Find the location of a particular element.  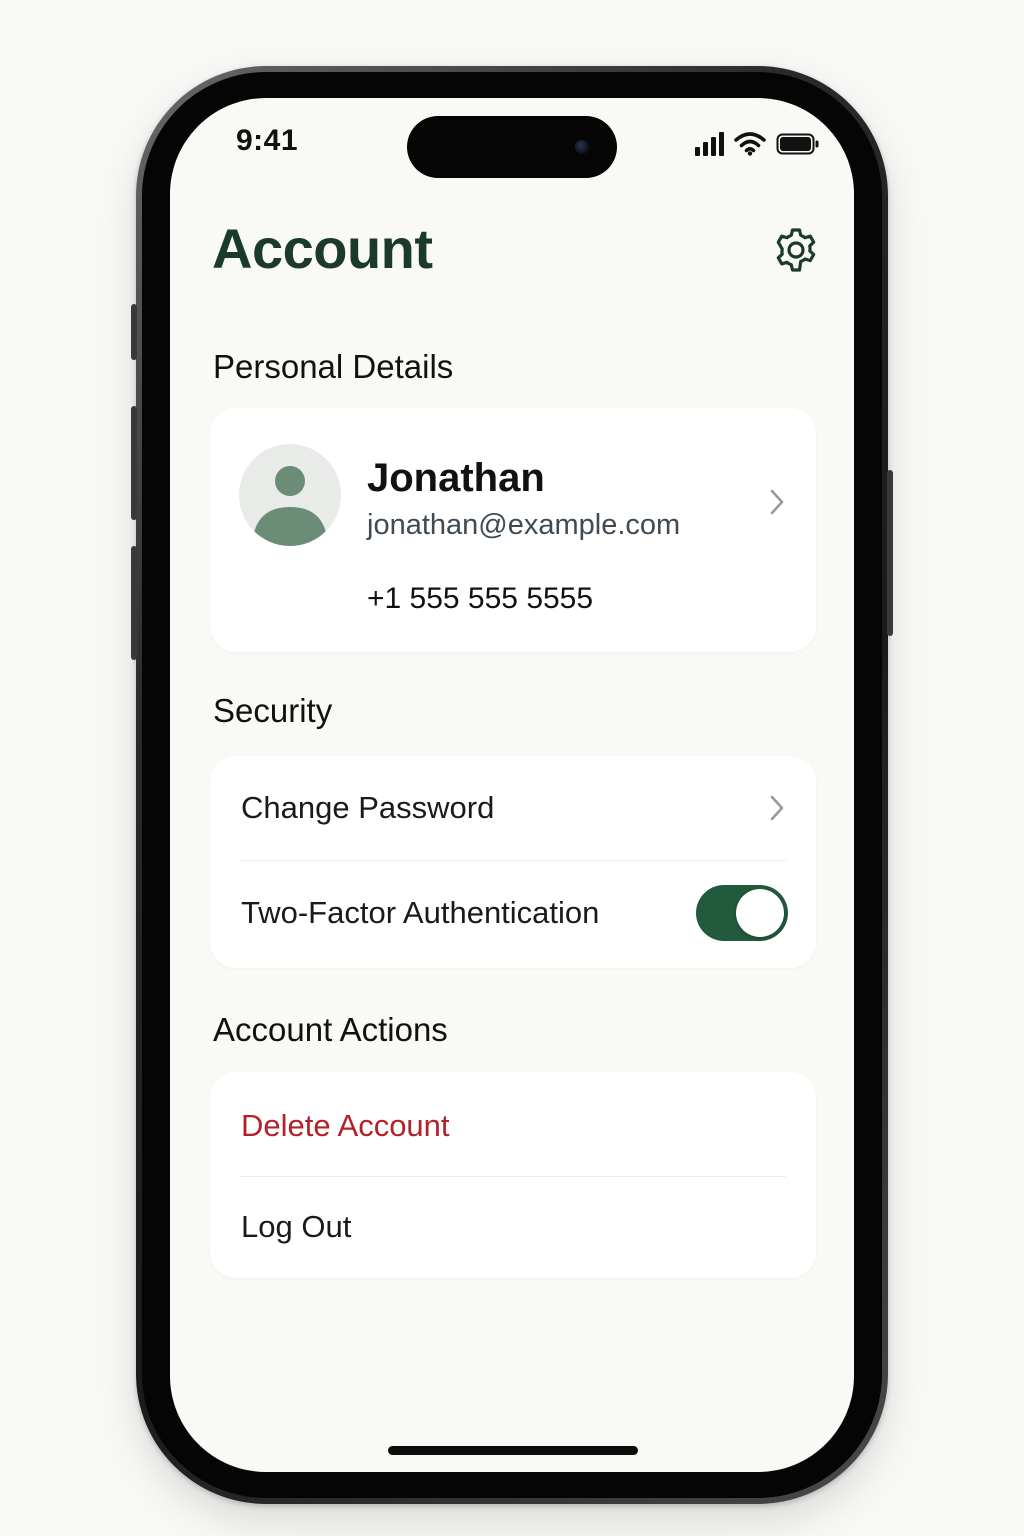

two-factor-row: Two-Factor Authentication is located at coordinates (513, 914).